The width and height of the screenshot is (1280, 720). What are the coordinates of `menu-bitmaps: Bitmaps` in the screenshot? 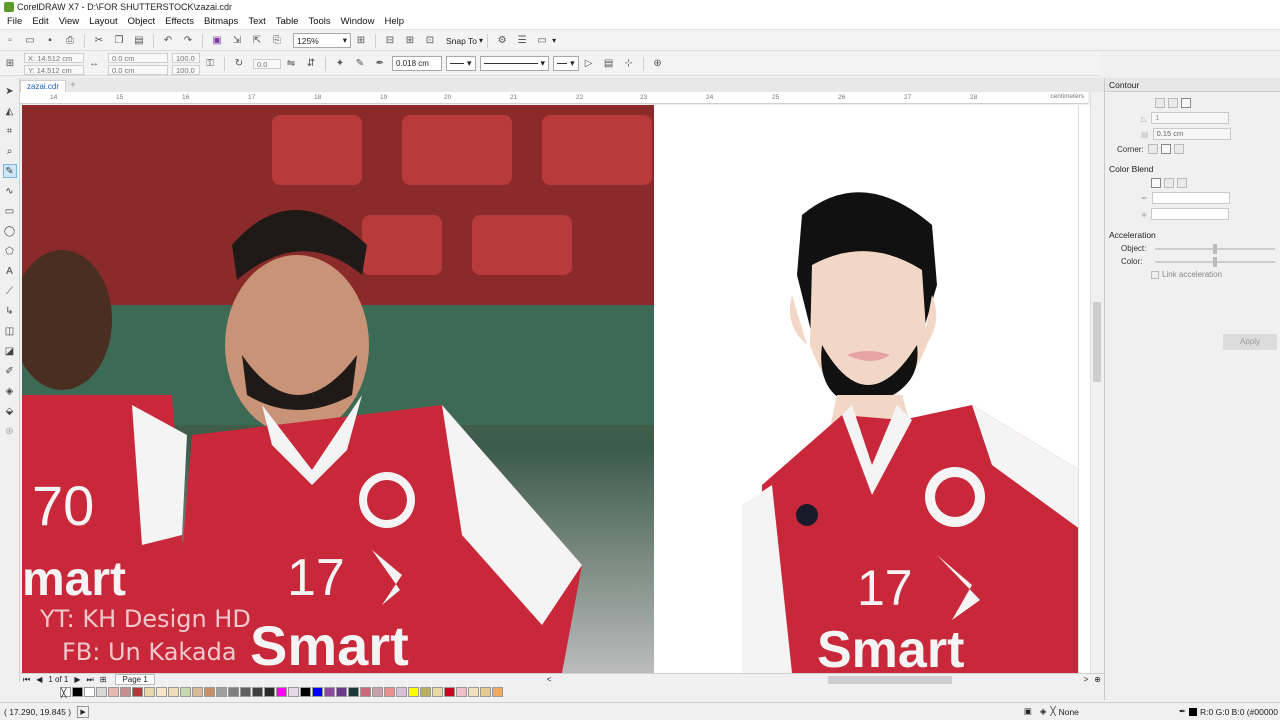 It's located at (221, 22).